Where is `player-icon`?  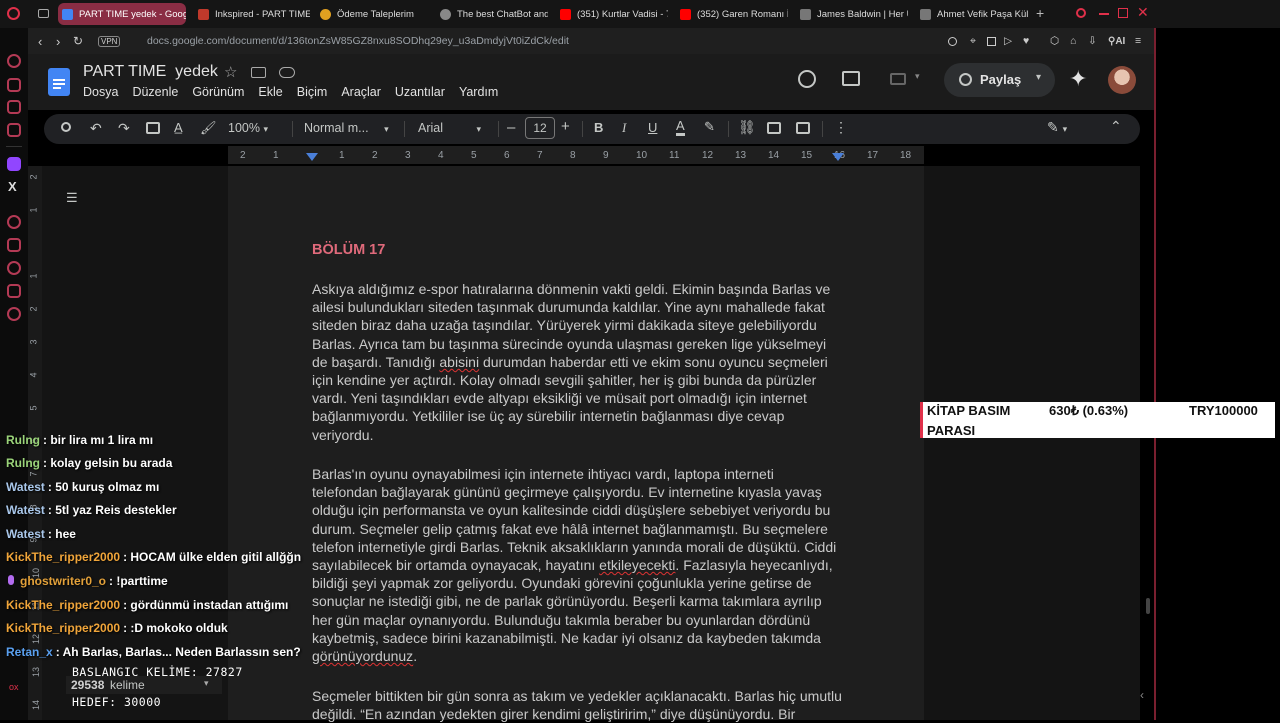 player-icon is located at coordinates (14, 222).